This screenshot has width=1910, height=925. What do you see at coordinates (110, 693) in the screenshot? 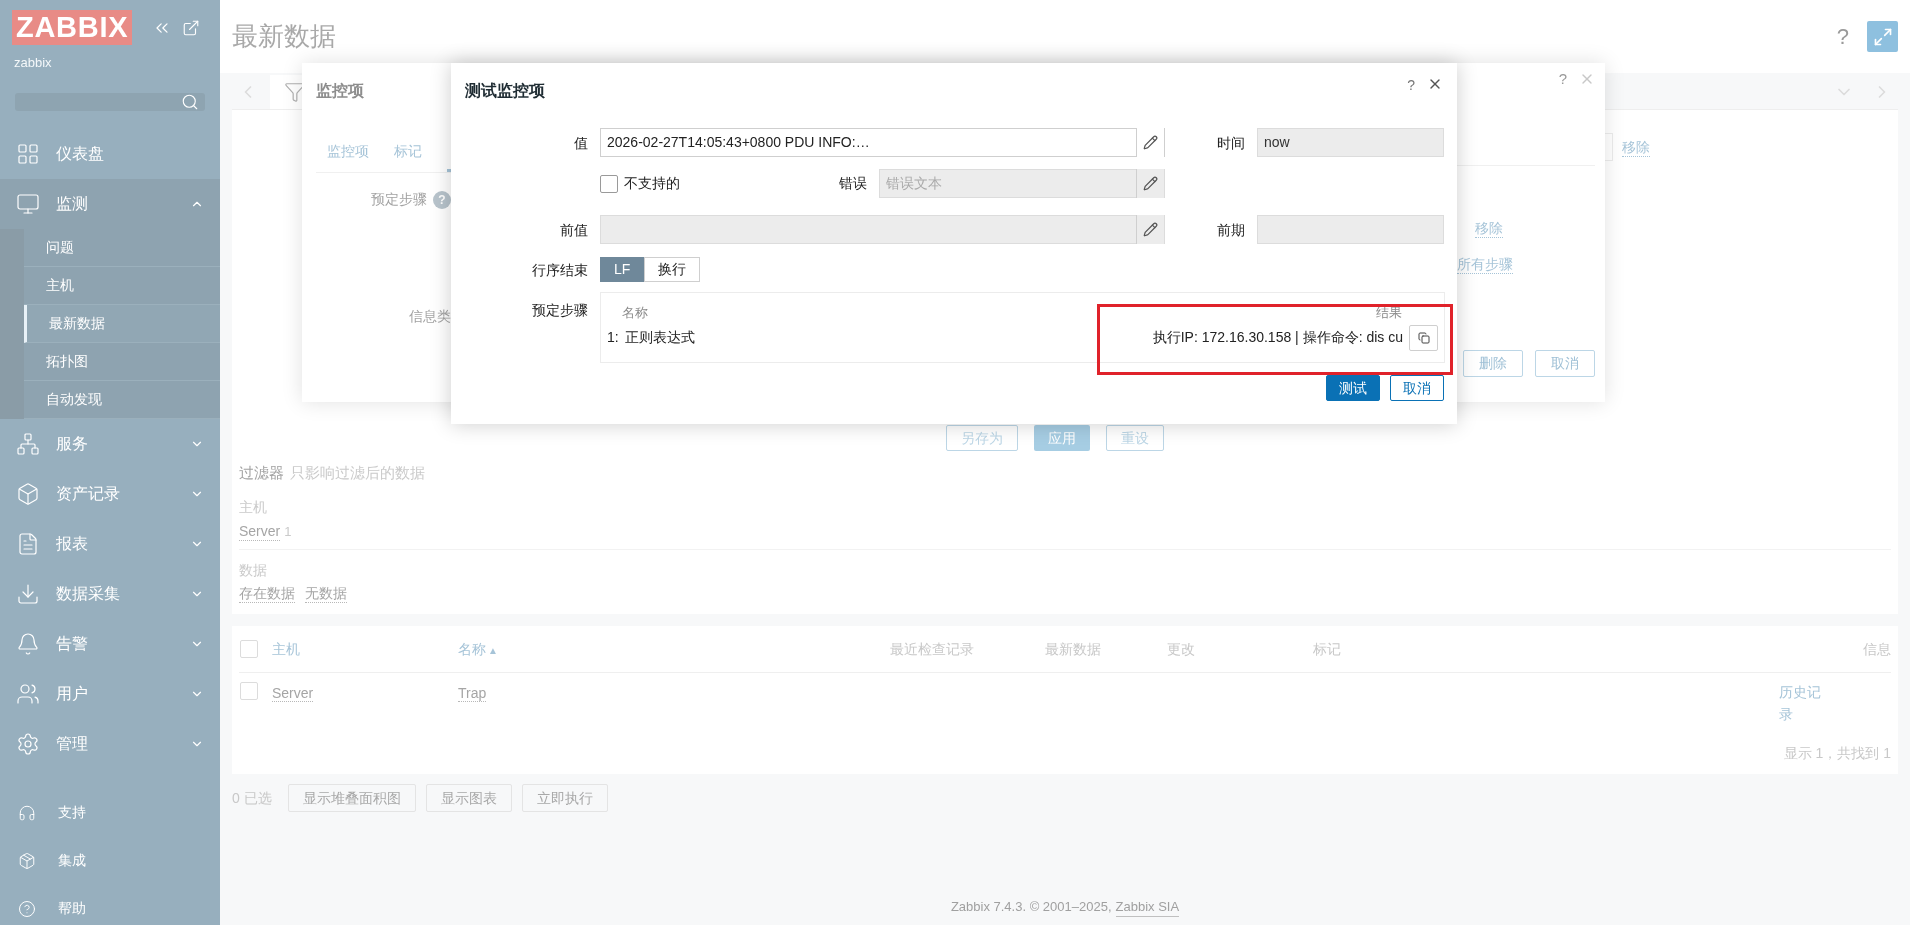
I see `menu-item: 用户` at bounding box center [110, 693].